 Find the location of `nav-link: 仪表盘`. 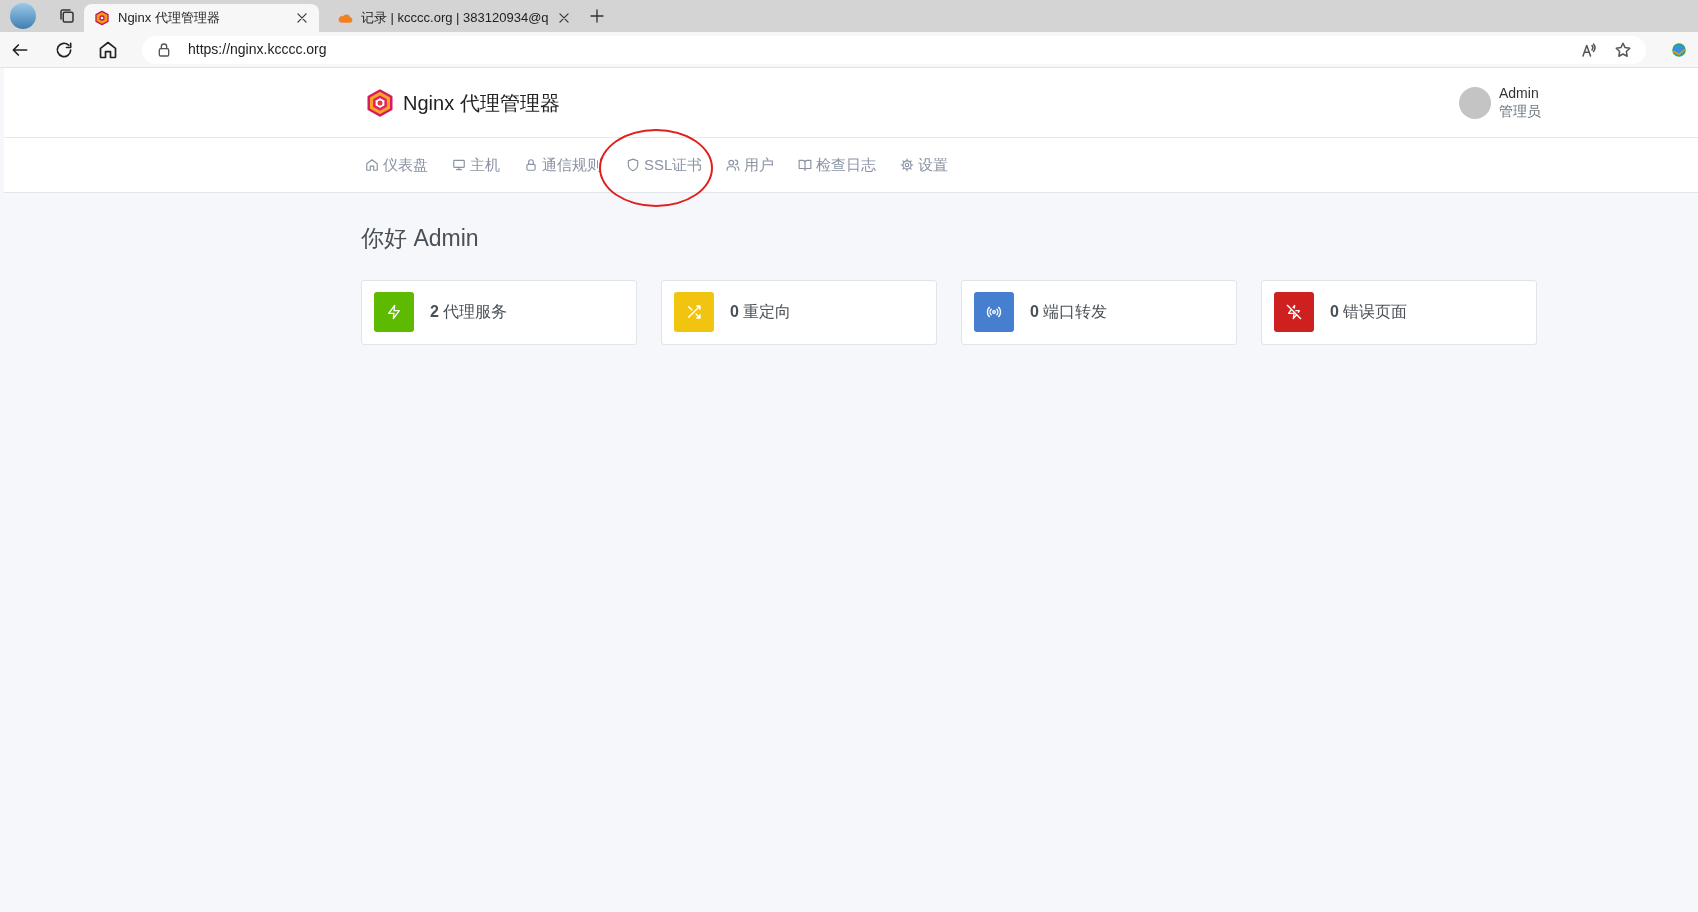

nav-link: 仪表盘 is located at coordinates (402, 165).